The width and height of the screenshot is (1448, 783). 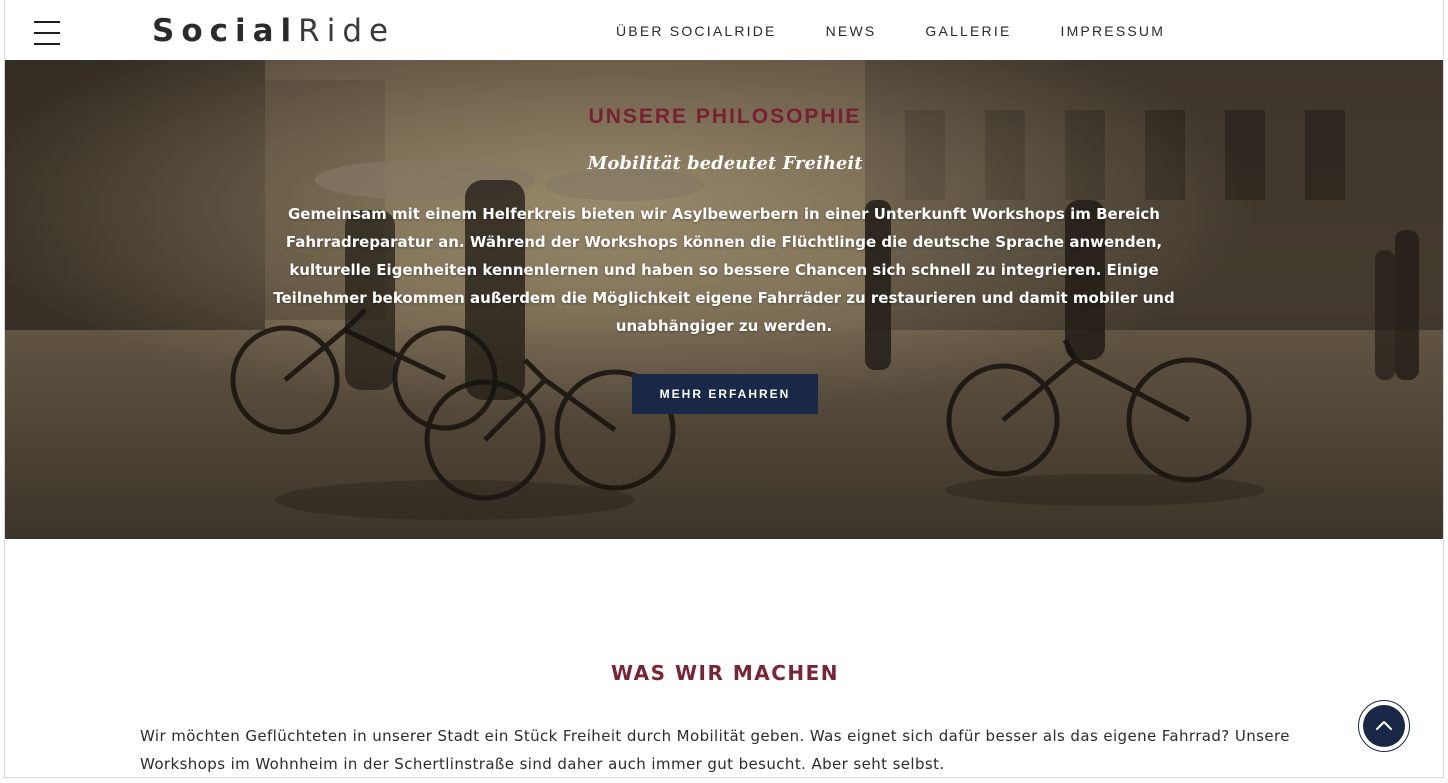 I want to click on nav-link-news: NEWS, so click(x=851, y=31).